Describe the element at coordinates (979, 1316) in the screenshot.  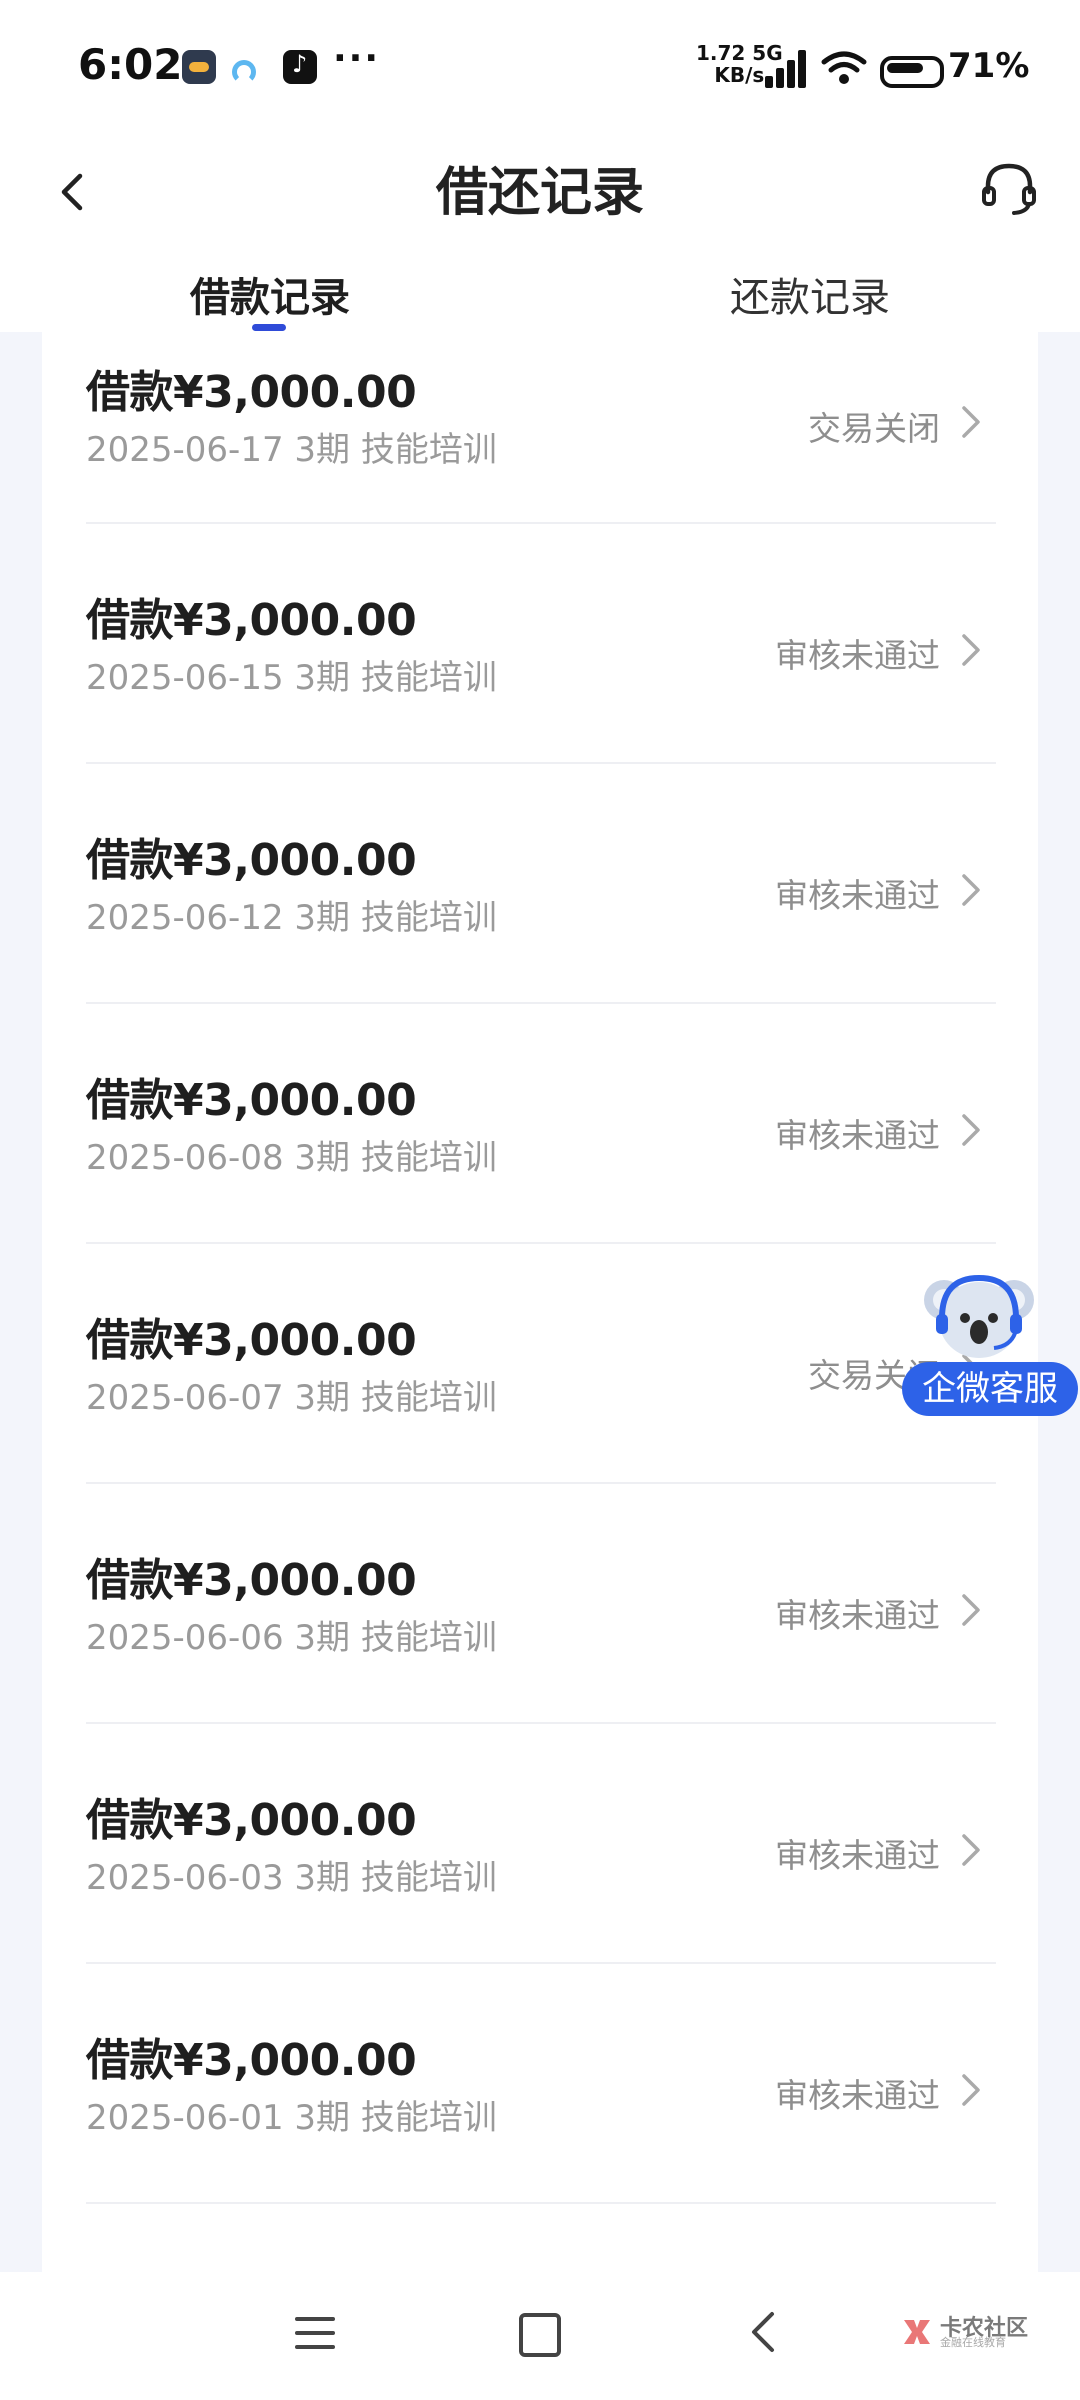
I see `koala-mascot-icon` at that location.